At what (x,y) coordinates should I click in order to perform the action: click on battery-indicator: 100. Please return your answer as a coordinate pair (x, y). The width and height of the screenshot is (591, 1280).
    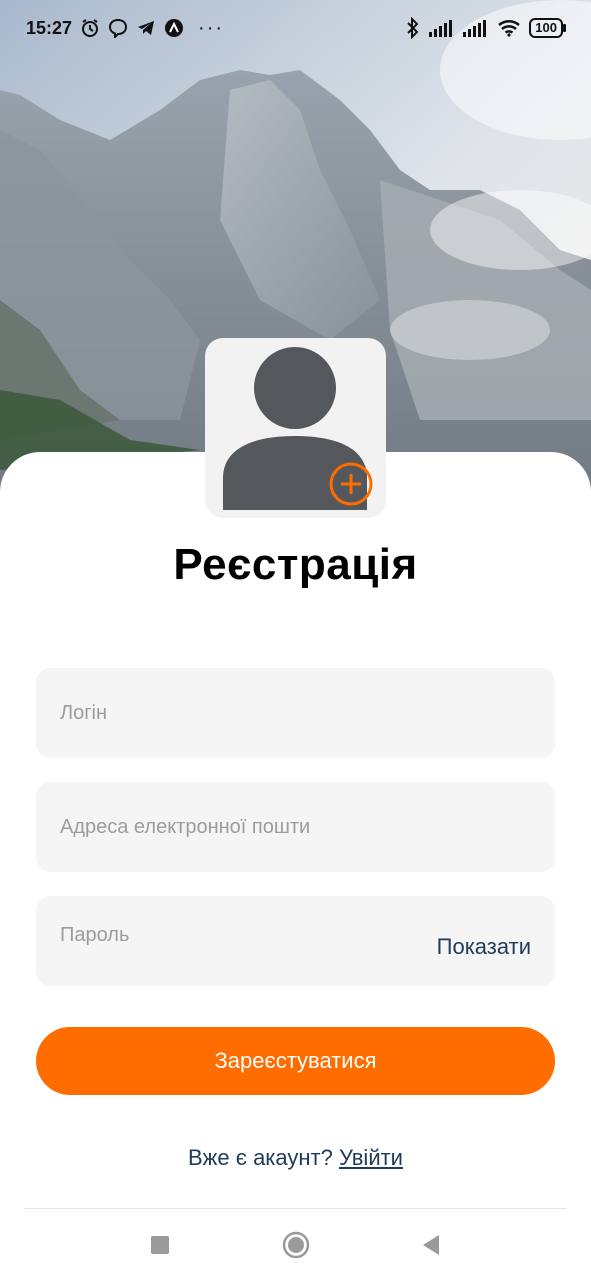
    Looking at the image, I should click on (547, 28).